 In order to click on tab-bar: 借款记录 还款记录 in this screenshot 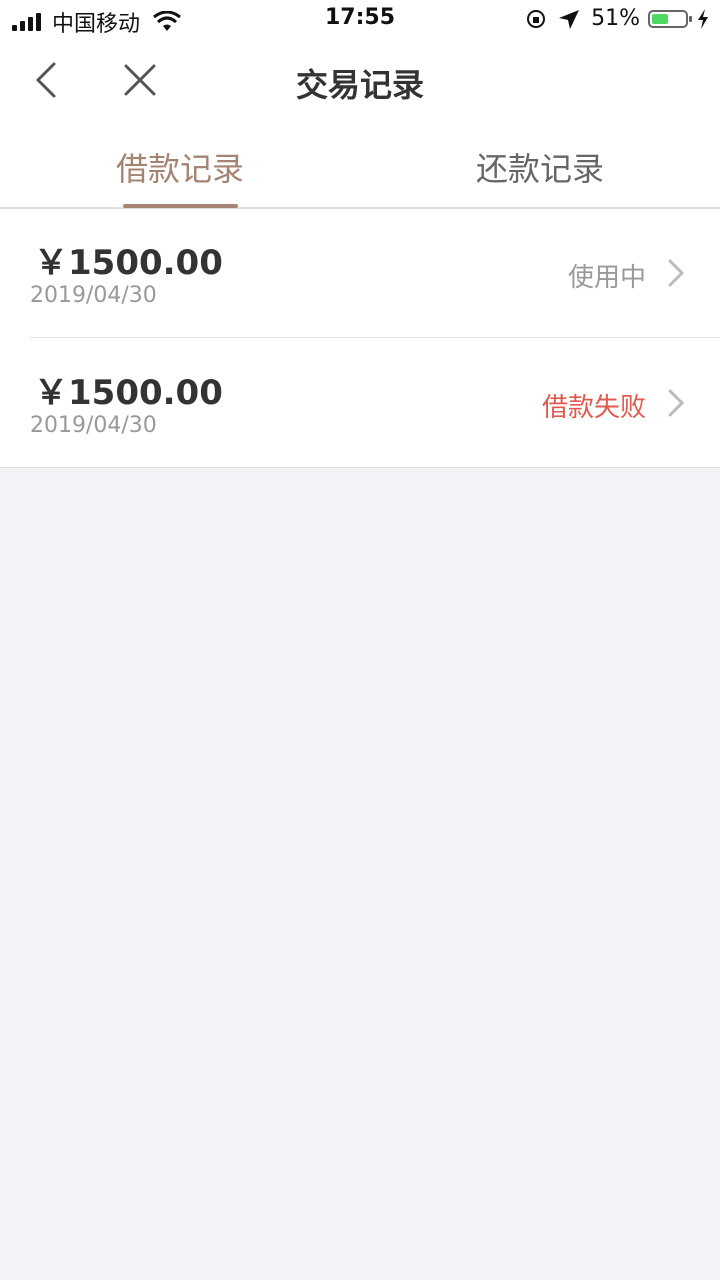, I will do `click(360, 164)`.